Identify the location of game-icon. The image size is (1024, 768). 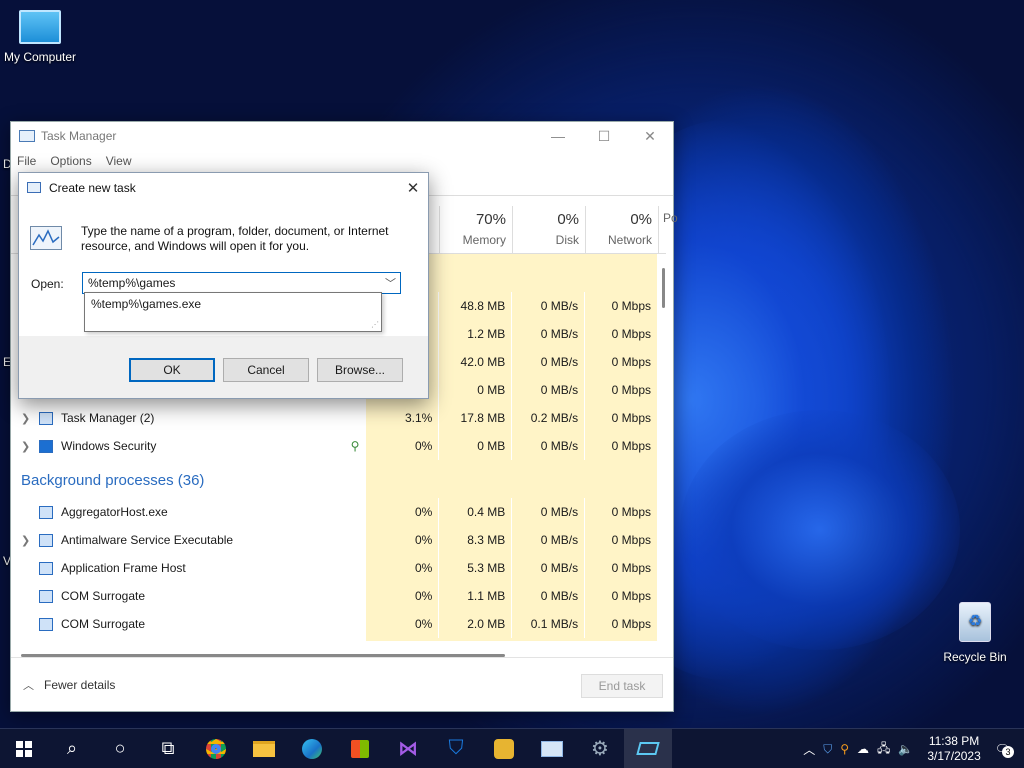
(504, 748).